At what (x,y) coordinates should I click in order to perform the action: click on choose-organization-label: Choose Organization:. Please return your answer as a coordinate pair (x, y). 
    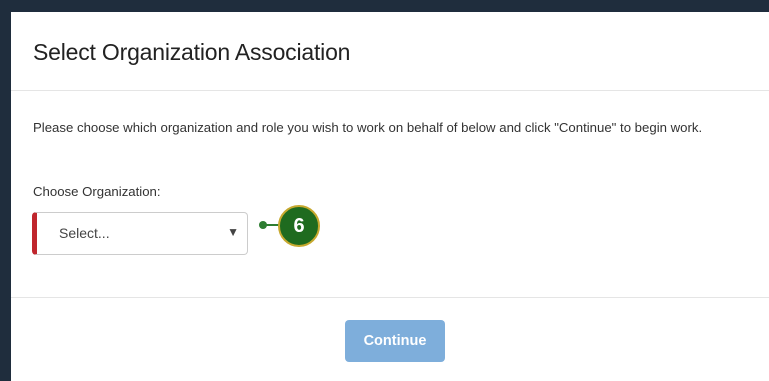
    Looking at the image, I should click on (97, 191).